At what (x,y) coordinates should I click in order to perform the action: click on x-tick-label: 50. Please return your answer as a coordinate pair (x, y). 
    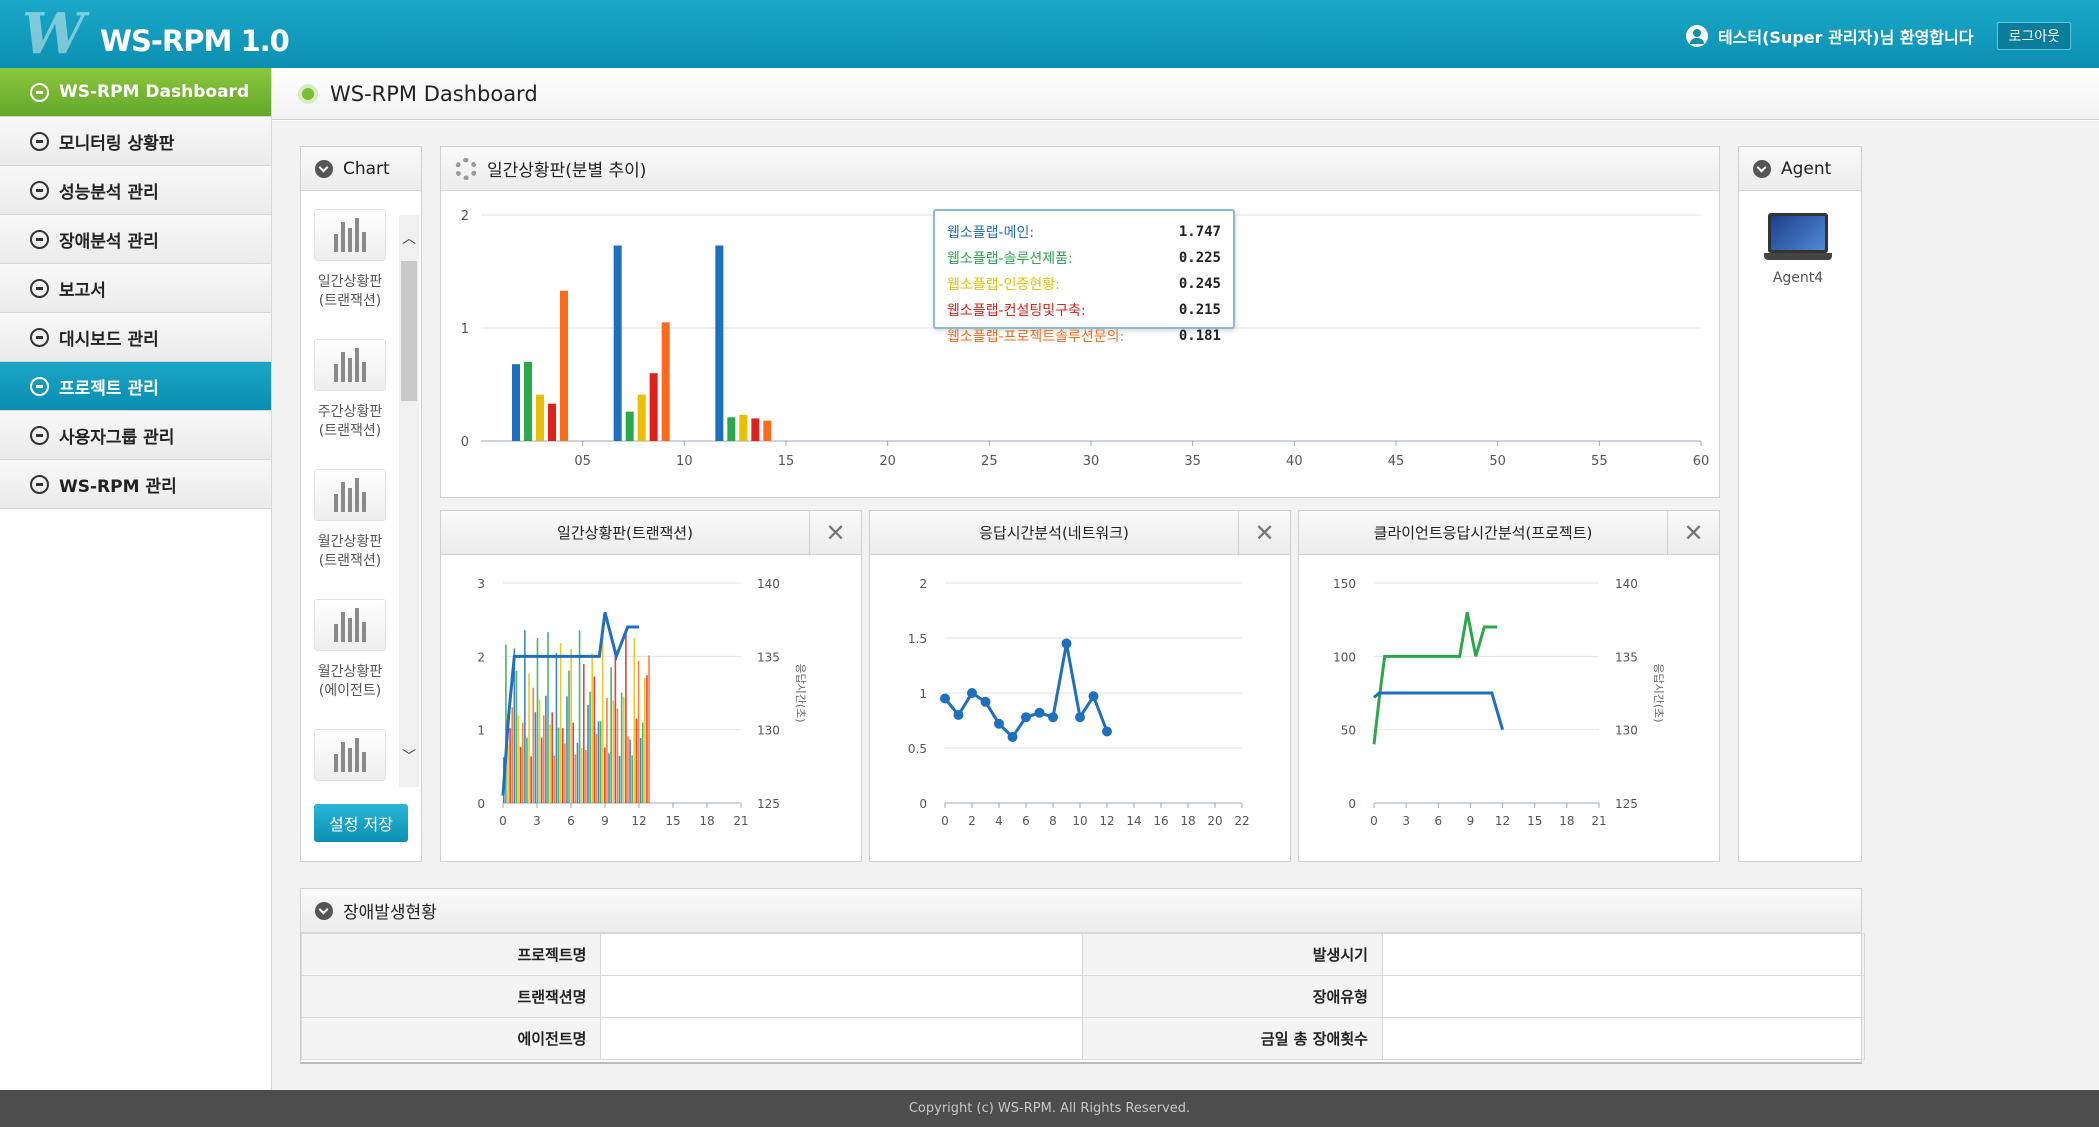
    Looking at the image, I should click on (1497, 461).